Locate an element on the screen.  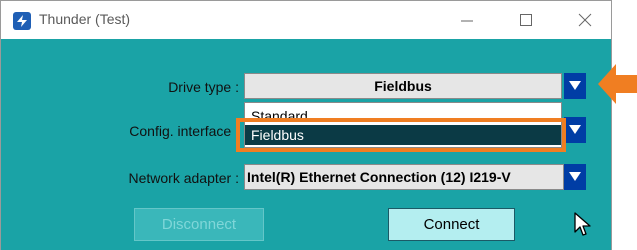
option-fieldbus: Fieldbus is located at coordinates (403, 135).